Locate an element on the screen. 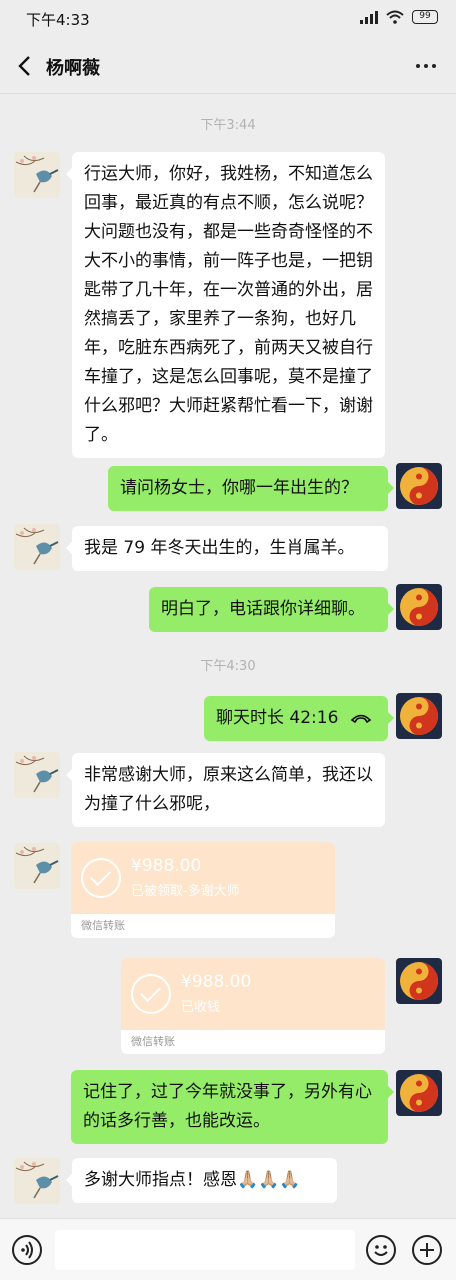 Image resolution: width=456 pixels, height=1280 pixels. message-bubble: 请问杨女士，你哪一年出生的？ is located at coordinates (251, 488).